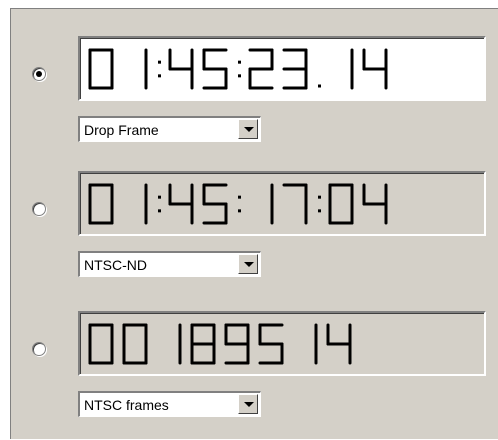  I want to click on format-select-drop-frame: Drop Frame, so click(169, 129).